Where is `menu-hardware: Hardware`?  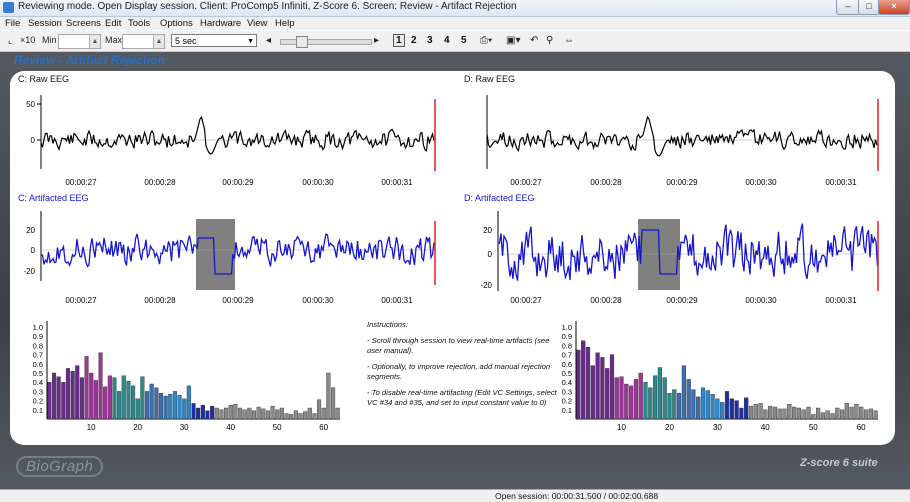
menu-hardware: Hardware is located at coordinates (220, 23).